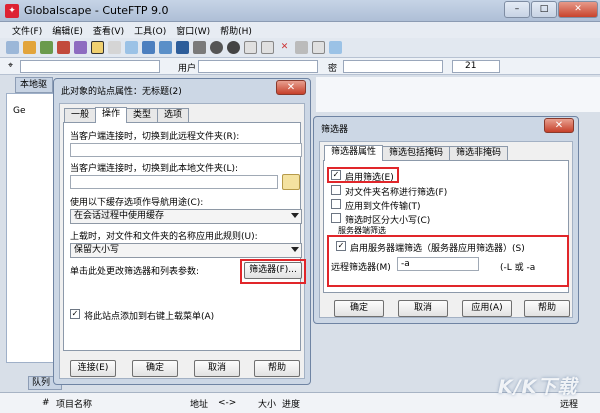 The width and height of the screenshot is (600, 413). What do you see at coordinates (182, 47) in the screenshot?
I see `upload-icon` at bounding box center [182, 47].